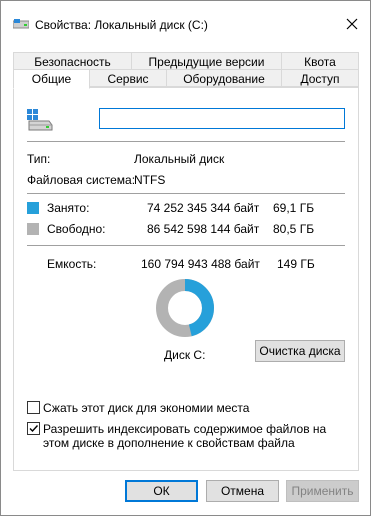 The width and height of the screenshot is (371, 516). What do you see at coordinates (21, 23) in the screenshot?
I see `drive-icon` at bounding box center [21, 23].